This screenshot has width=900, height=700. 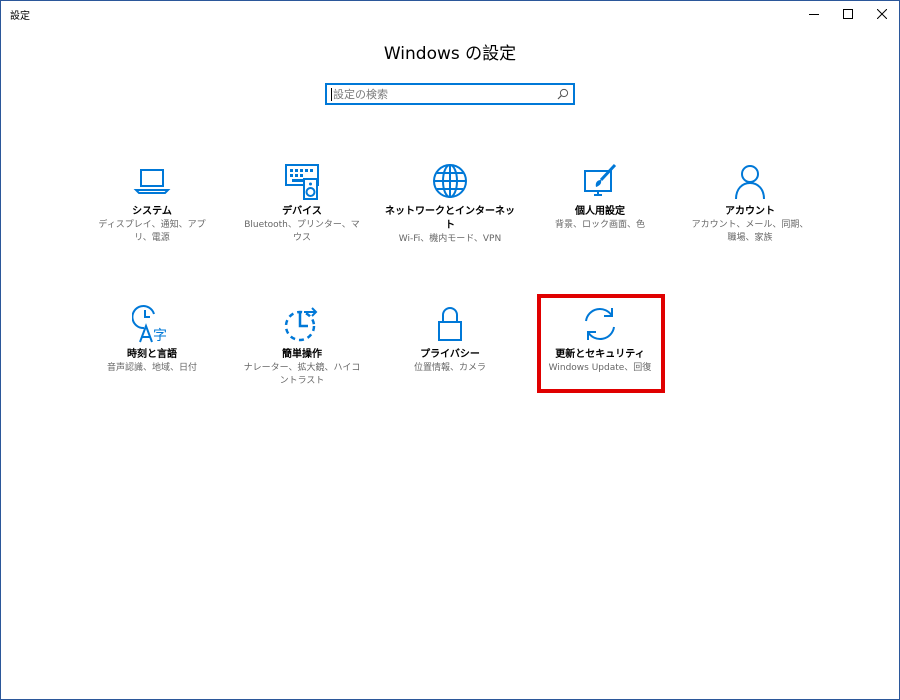 What do you see at coordinates (600, 181) in the screenshot?
I see `paint-brush-icon` at bounding box center [600, 181].